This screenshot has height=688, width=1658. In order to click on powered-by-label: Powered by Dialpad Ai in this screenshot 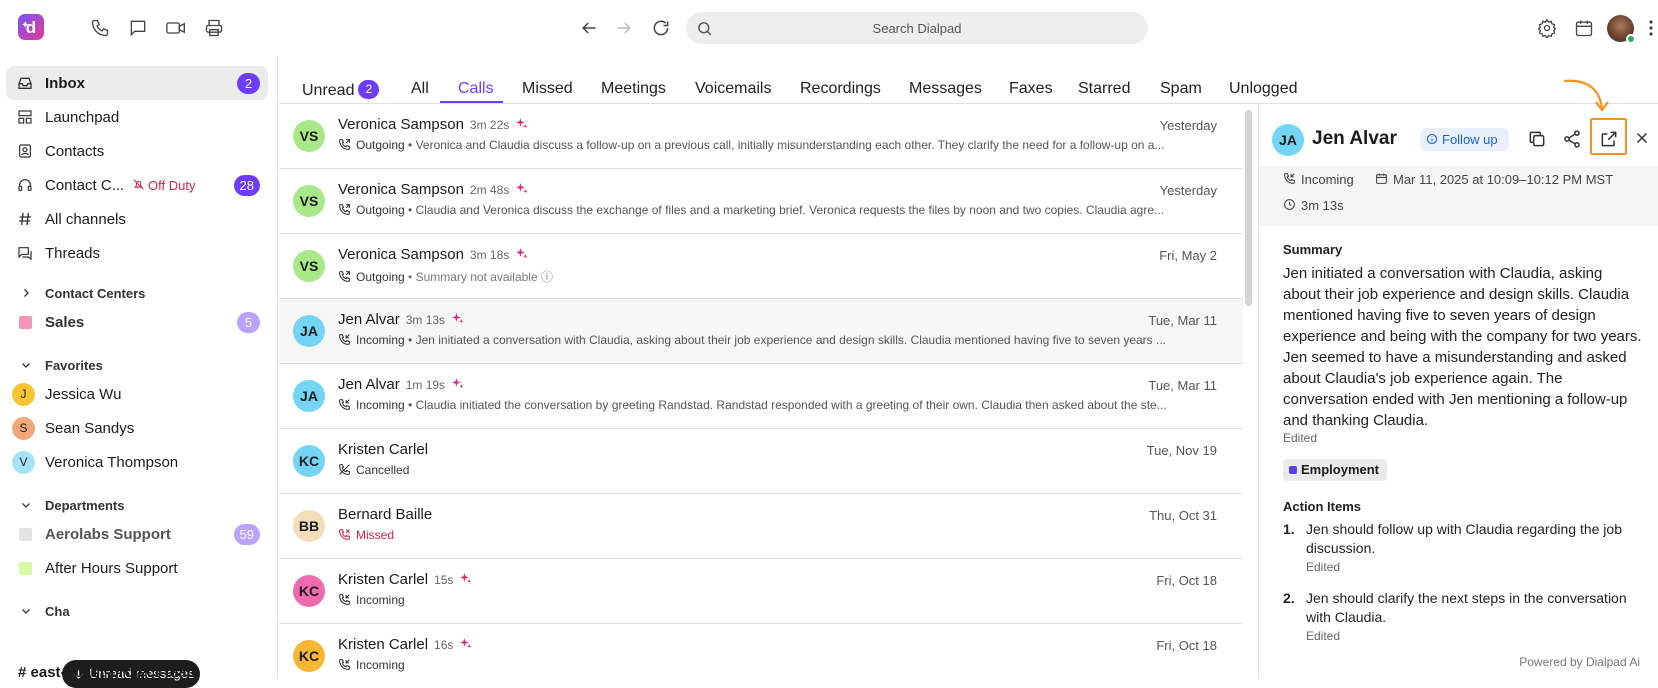, I will do `click(1579, 662)`.